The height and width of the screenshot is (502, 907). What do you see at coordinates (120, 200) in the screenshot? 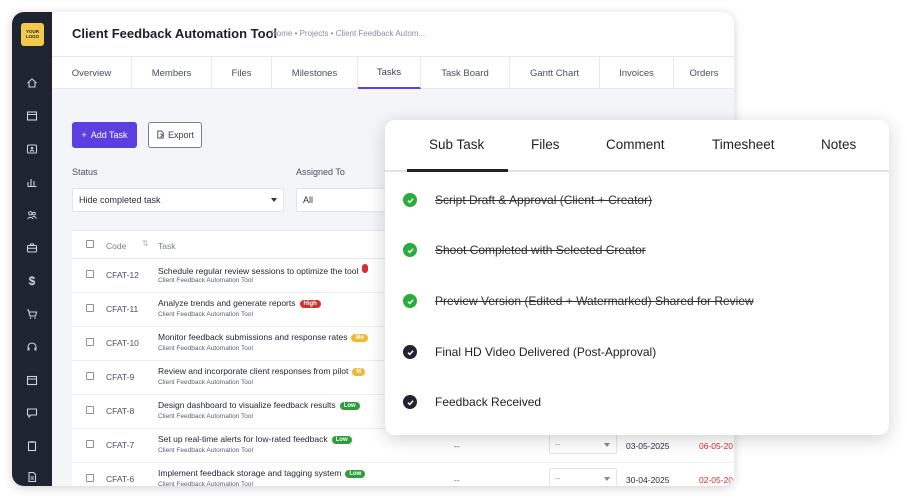
I see `status-filter-value: Hide completed task` at bounding box center [120, 200].